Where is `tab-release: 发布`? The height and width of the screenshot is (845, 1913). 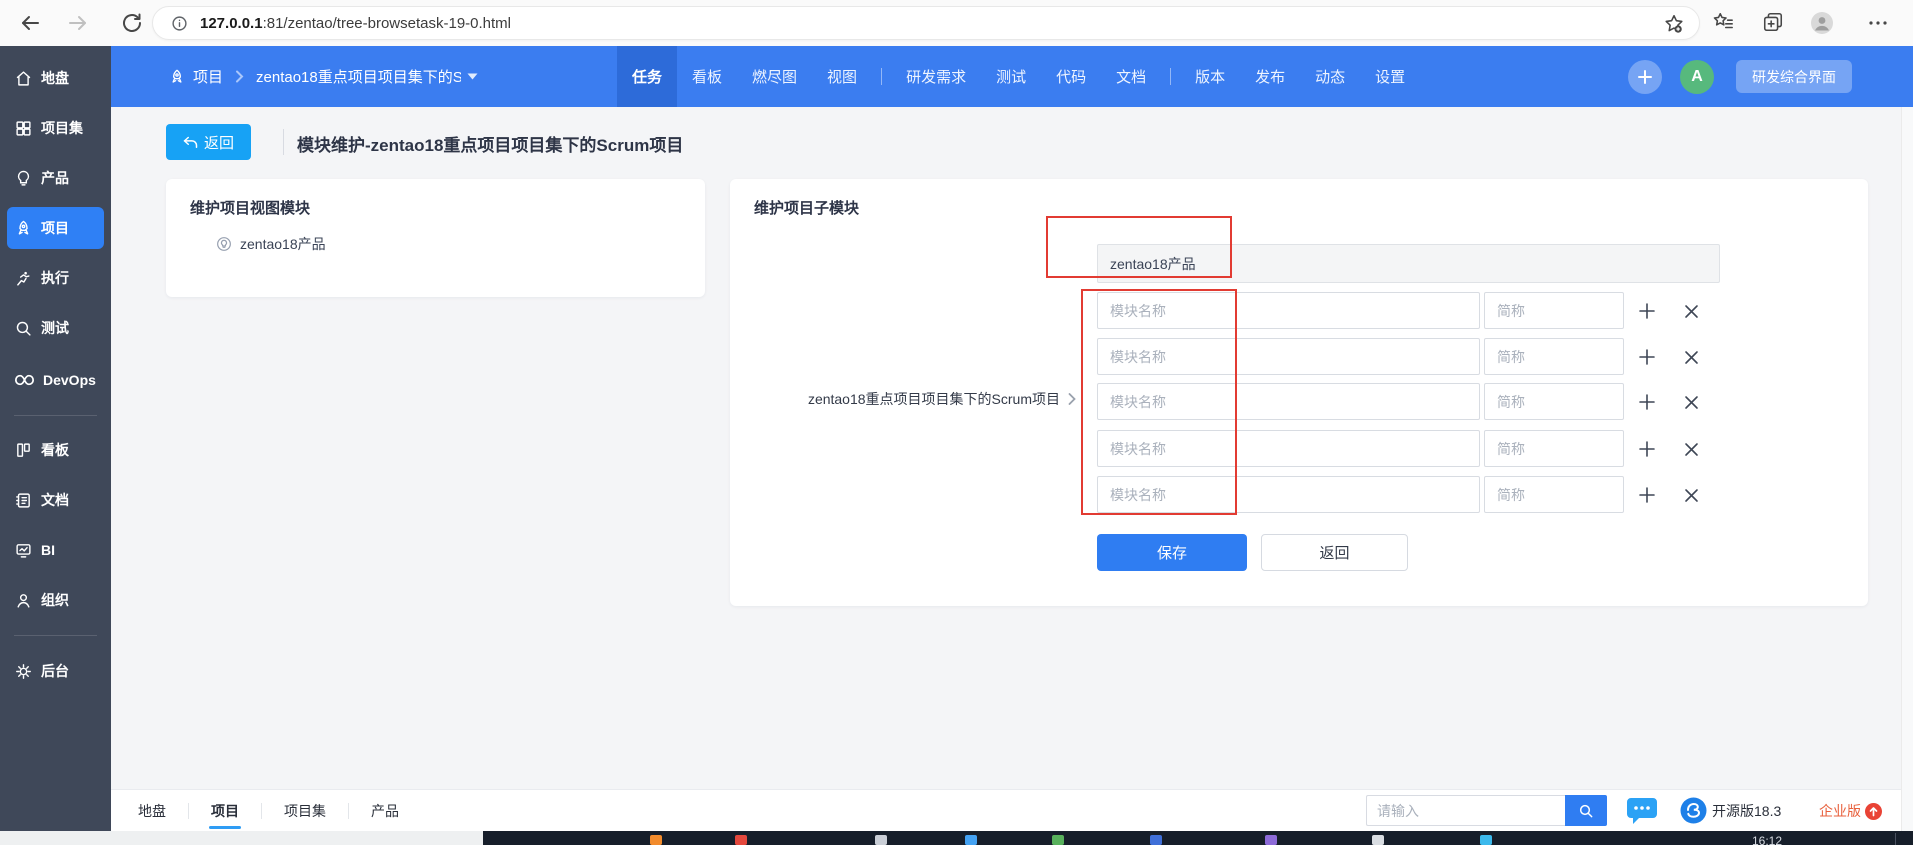 tab-release: 发布 is located at coordinates (1270, 76).